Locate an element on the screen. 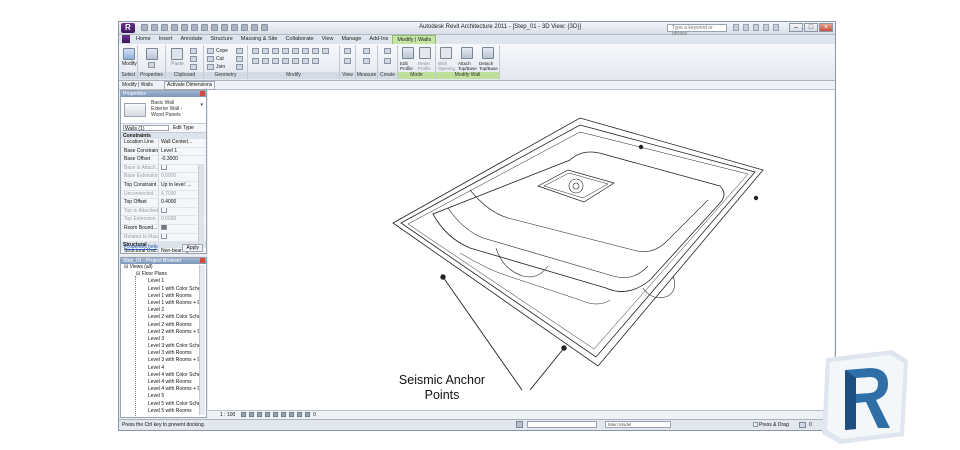  property-value: 0.4000 is located at coordinates (177, 203).